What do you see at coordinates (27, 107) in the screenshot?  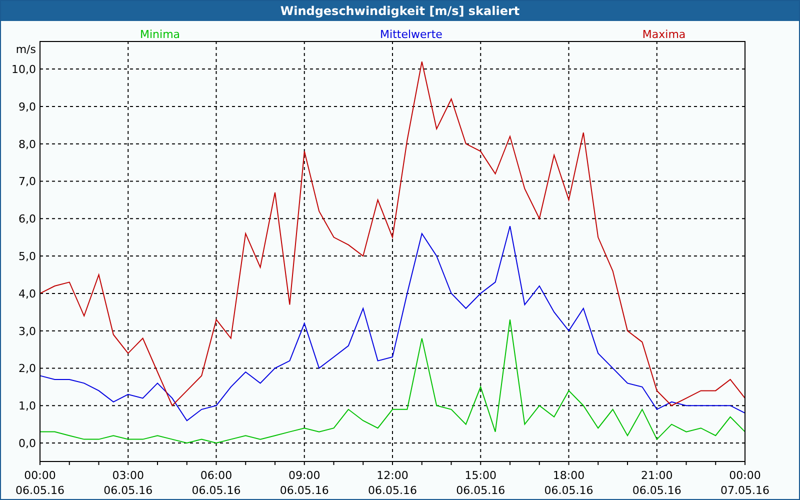 I see `axis-tick-label: 9,0` at bounding box center [27, 107].